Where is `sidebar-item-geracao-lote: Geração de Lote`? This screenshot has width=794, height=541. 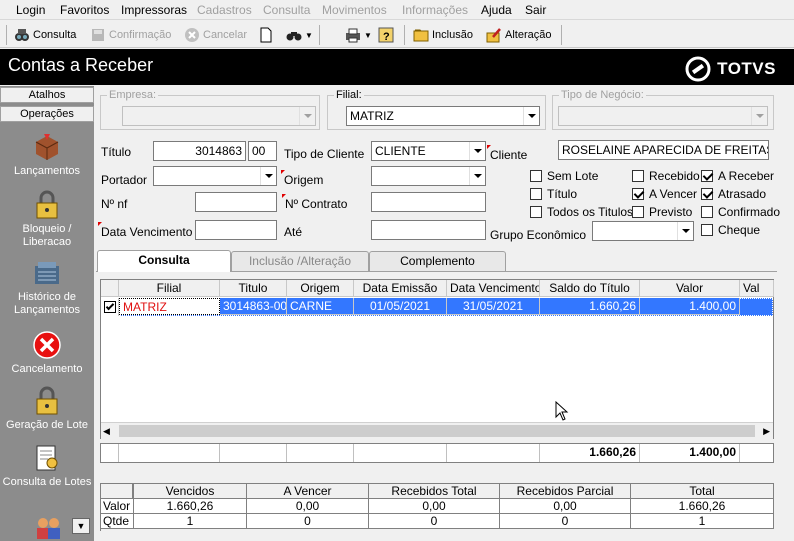 sidebar-item-geracao-lote: Geração de Lote is located at coordinates (47, 409).